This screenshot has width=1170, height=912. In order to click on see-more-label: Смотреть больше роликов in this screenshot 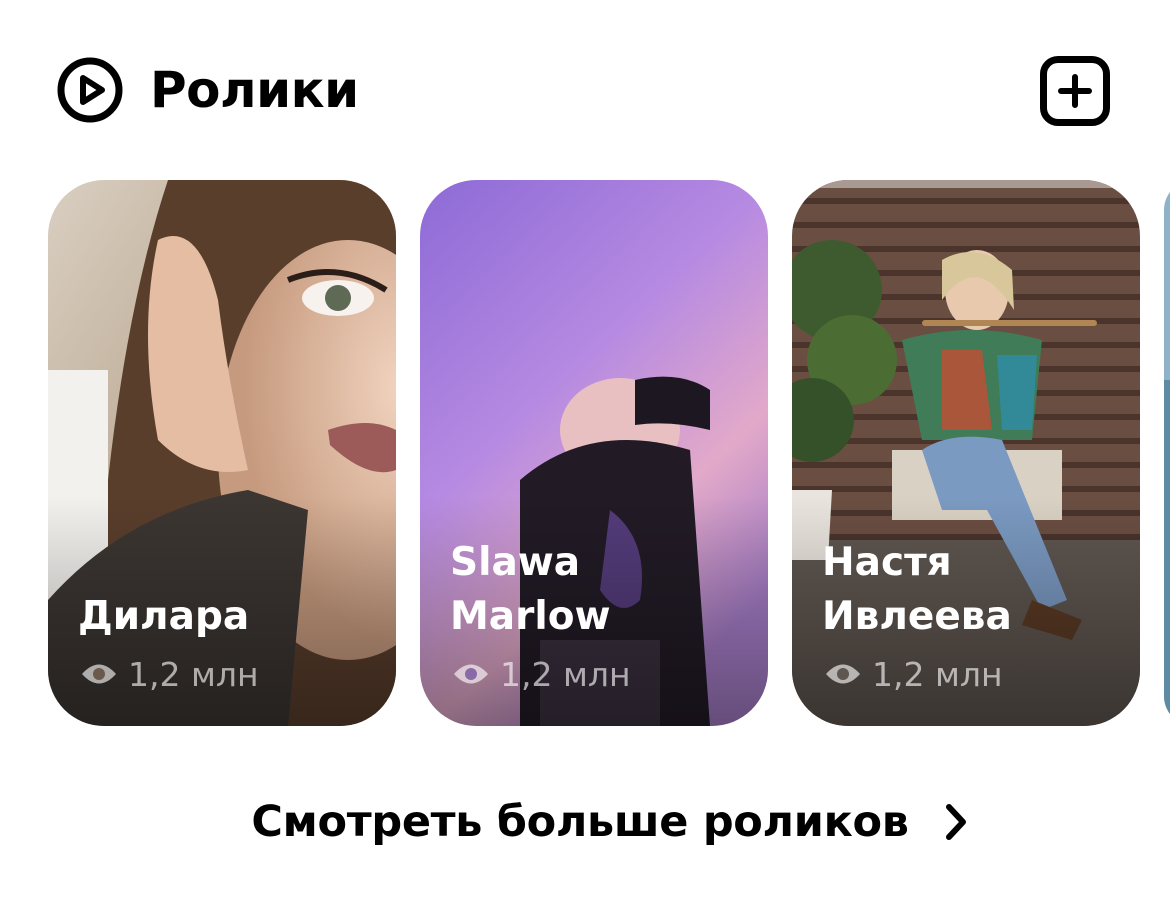, I will do `click(580, 822)`.